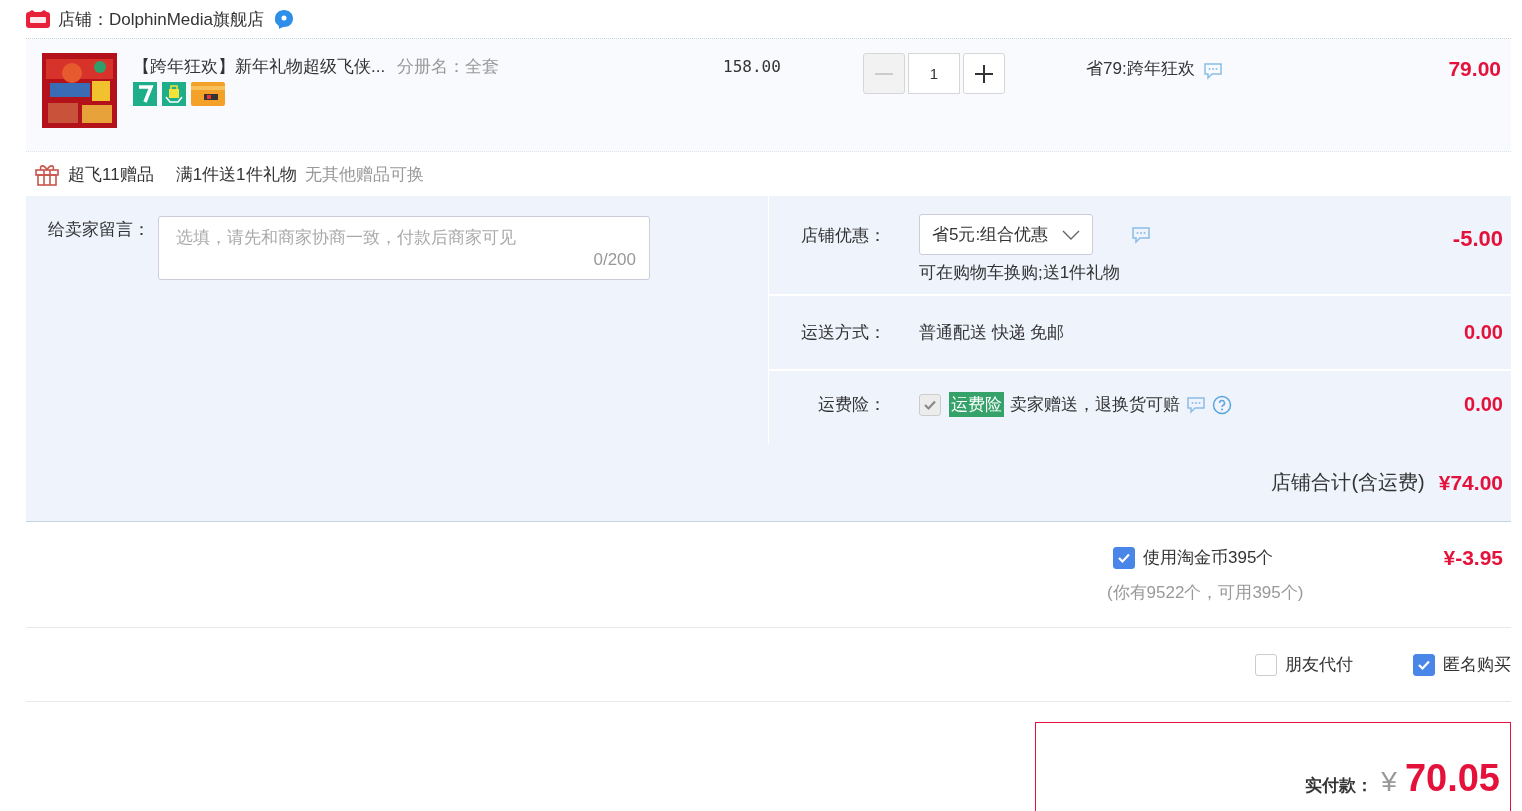  What do you see at coordinates (111, 174) in the screenshot?
I see `gift-title: 超飞11赠品` at bounding box center [111, 174].